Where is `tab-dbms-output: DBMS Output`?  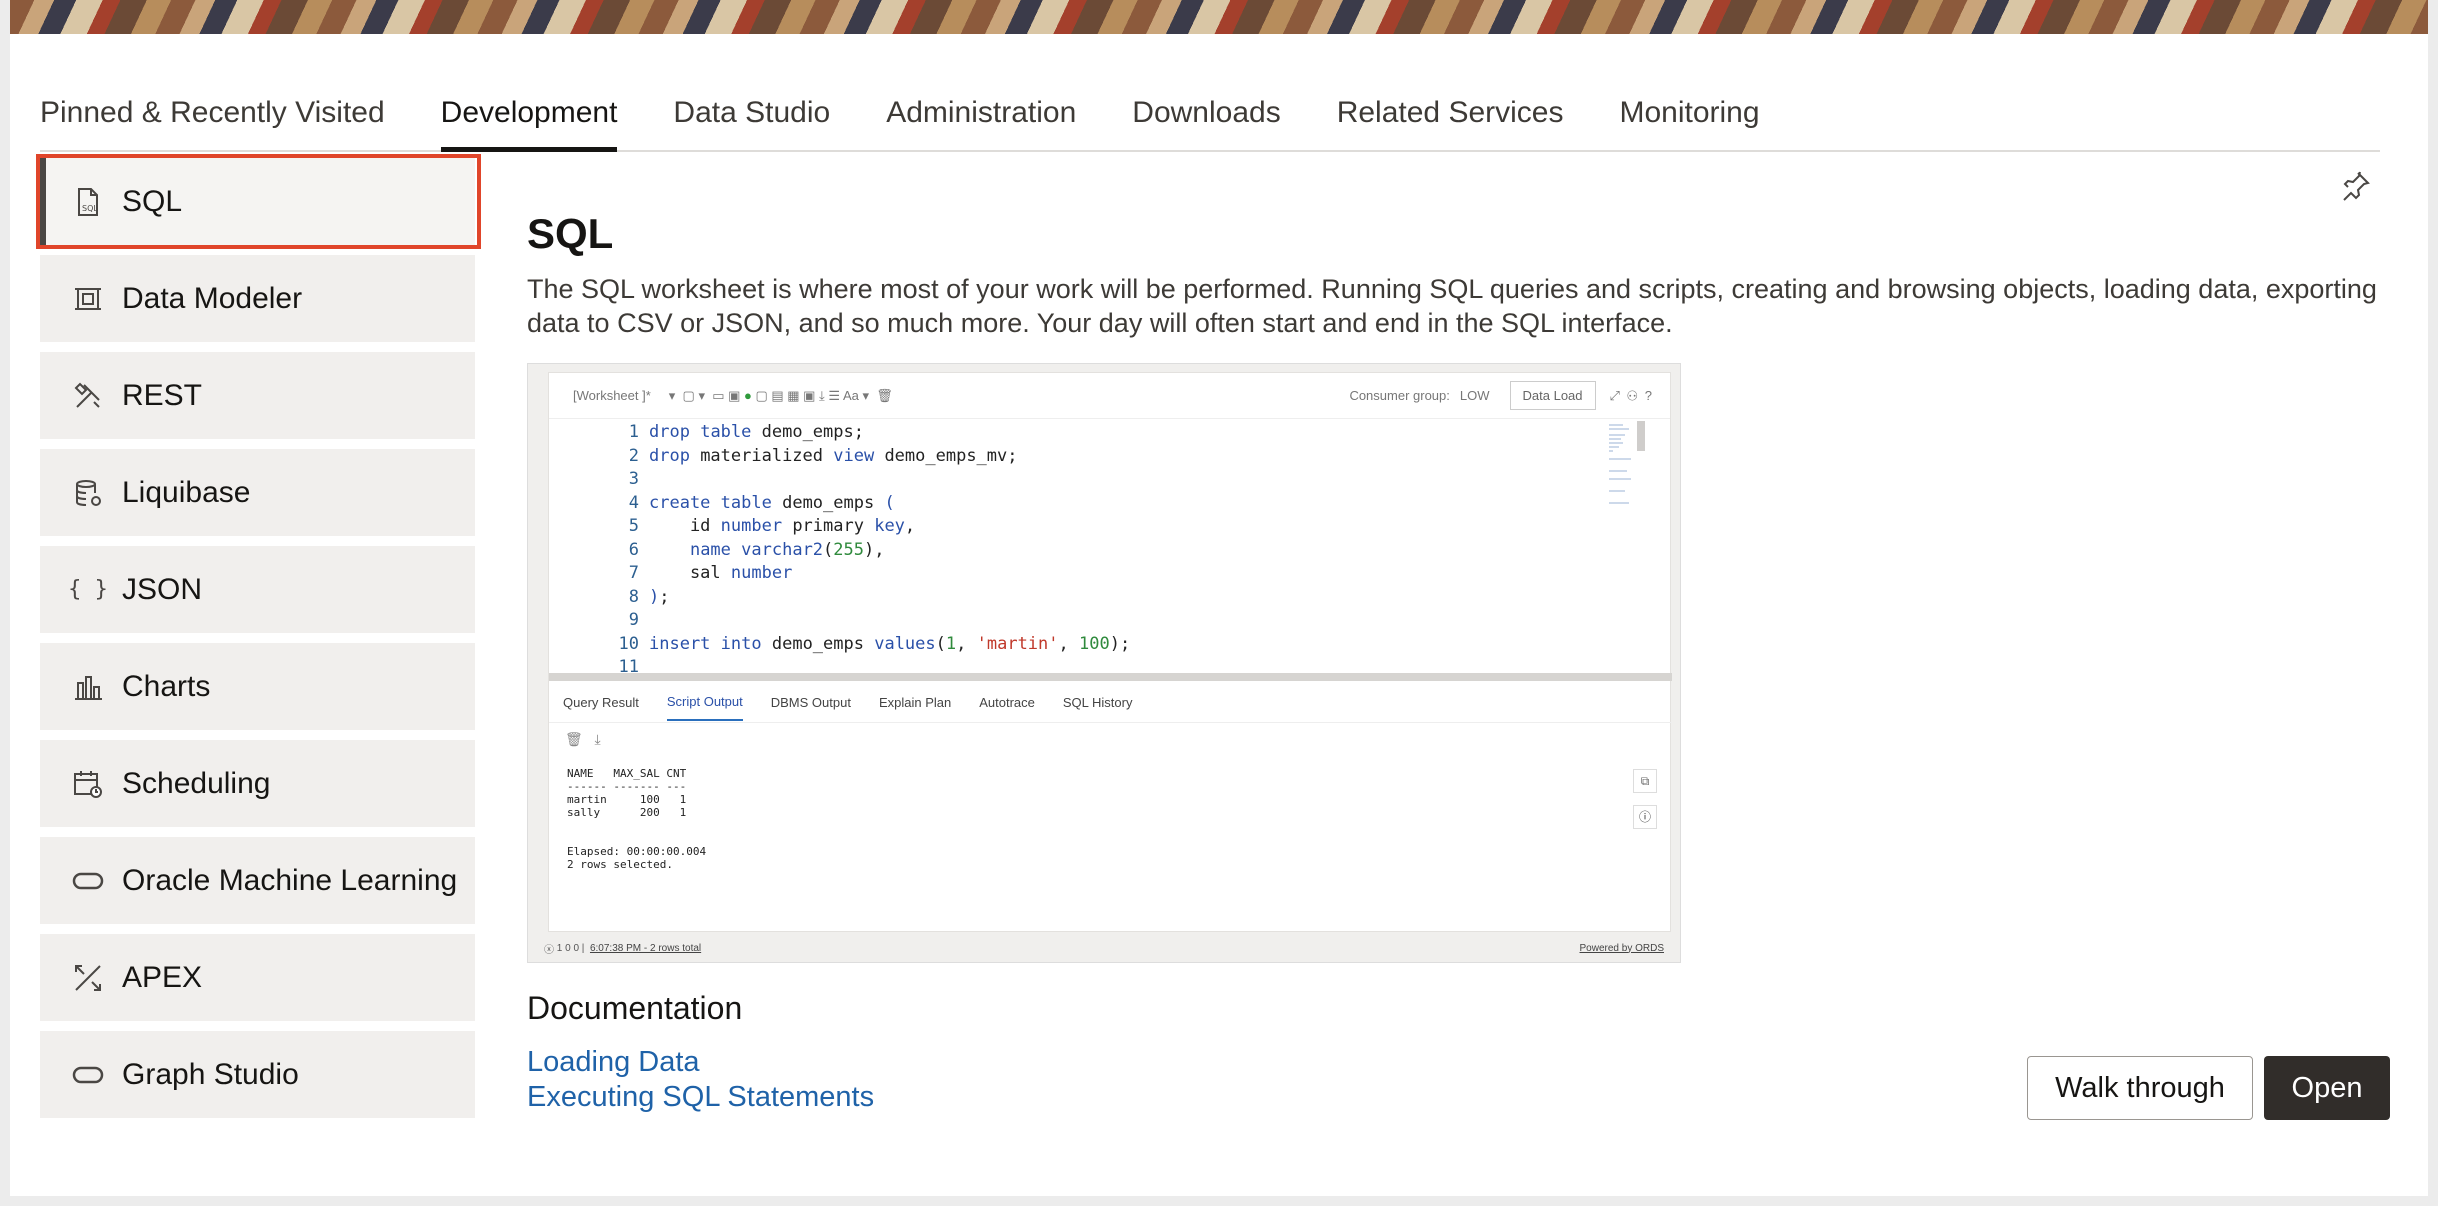
tab-dbms-output: DBMS Output is located at coordinates (810, 702).